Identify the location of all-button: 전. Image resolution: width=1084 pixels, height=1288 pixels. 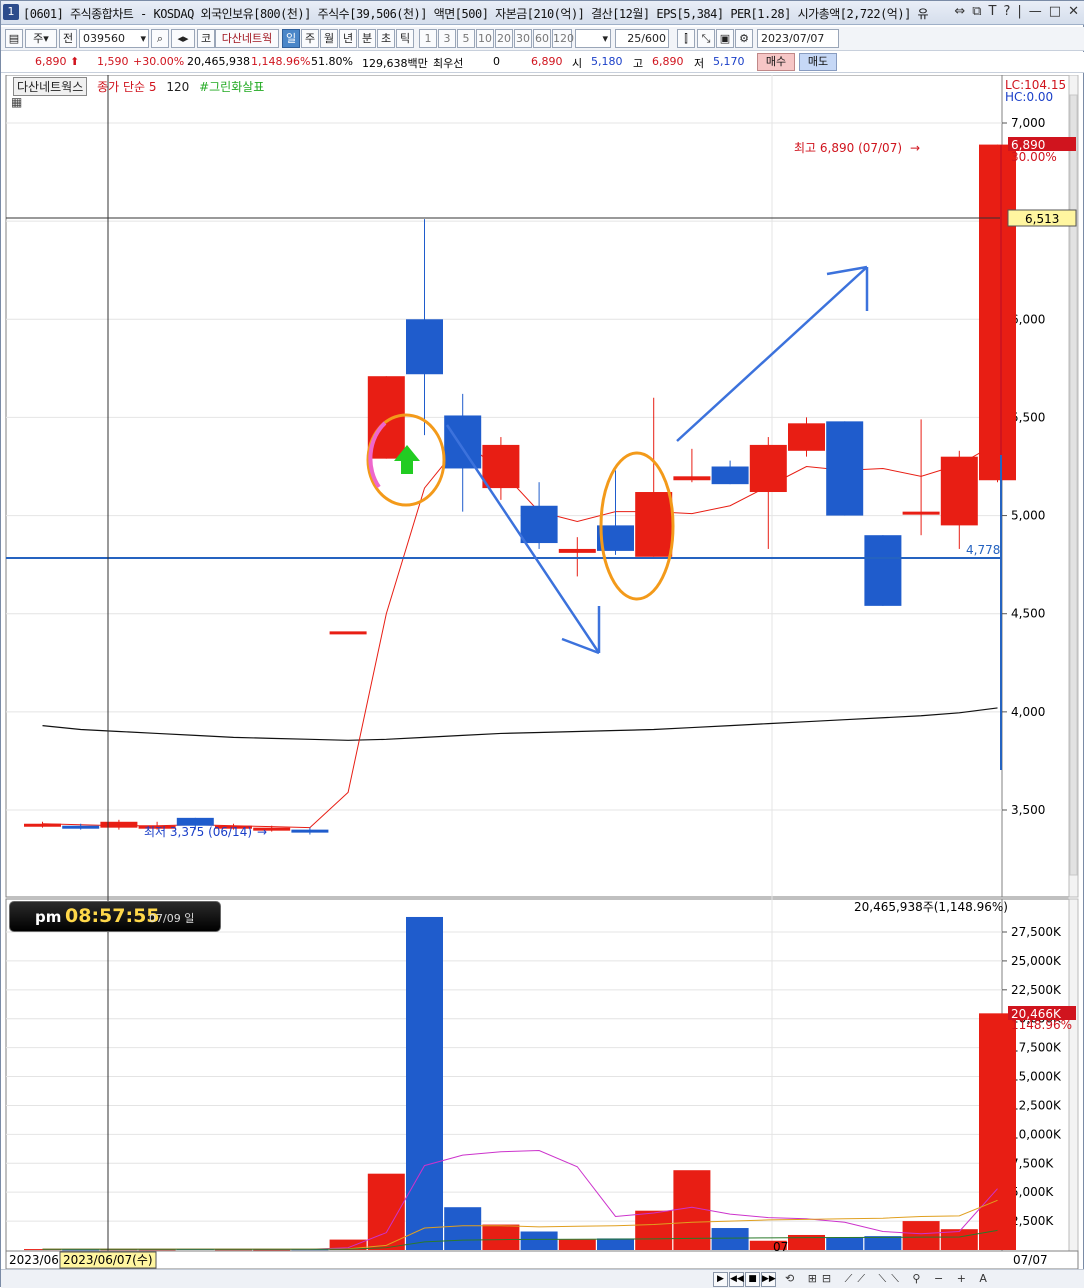
(68, 38).